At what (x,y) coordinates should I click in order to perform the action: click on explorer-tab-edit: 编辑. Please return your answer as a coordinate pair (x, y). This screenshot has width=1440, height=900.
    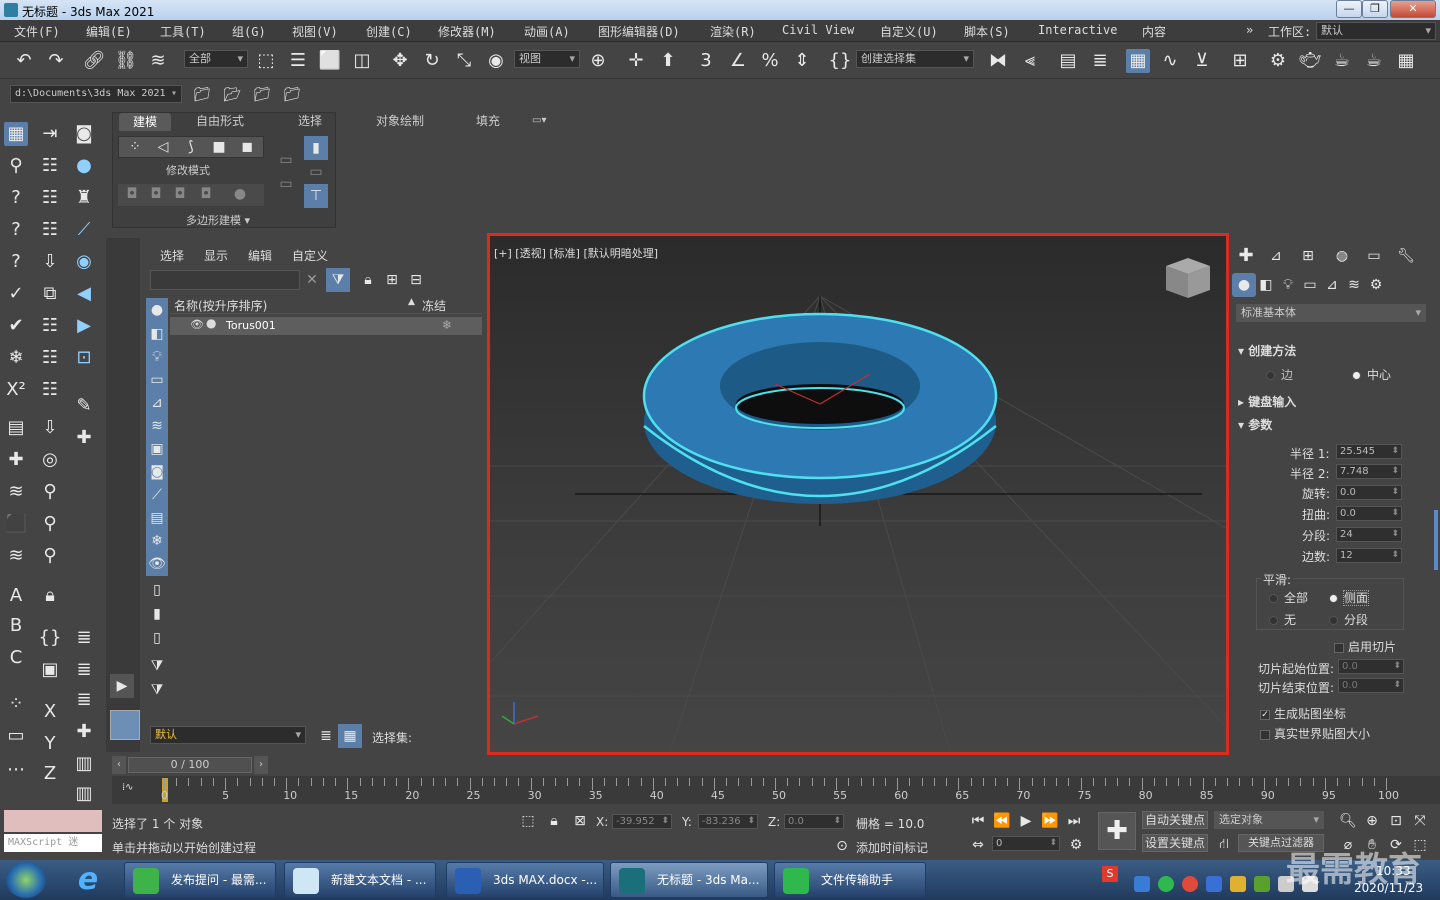
    Looking at the image, I should click on (260, 255).